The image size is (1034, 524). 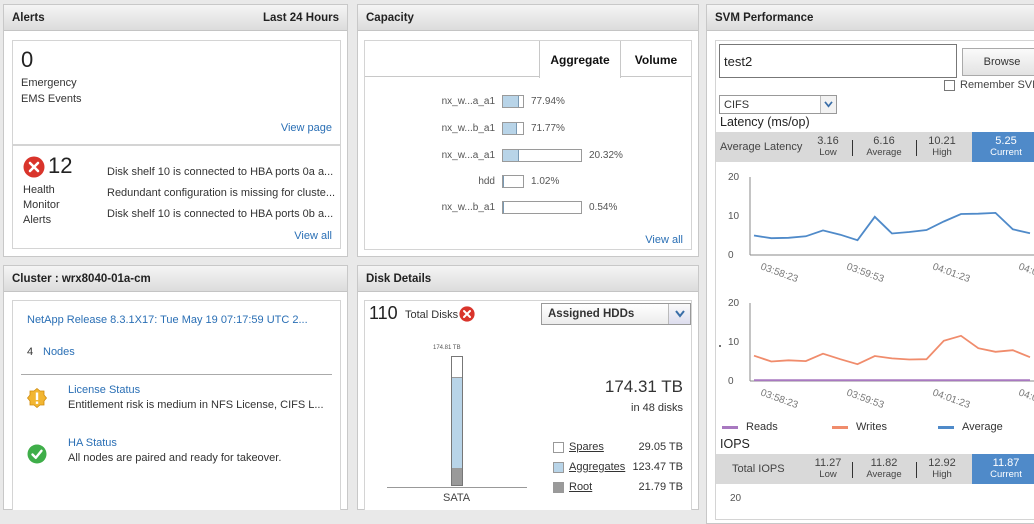 What do you see at coordinates (643, 386) in the screenshot?
I see `total-capacity: 174.31 TB` at bounding box center [643, 386].